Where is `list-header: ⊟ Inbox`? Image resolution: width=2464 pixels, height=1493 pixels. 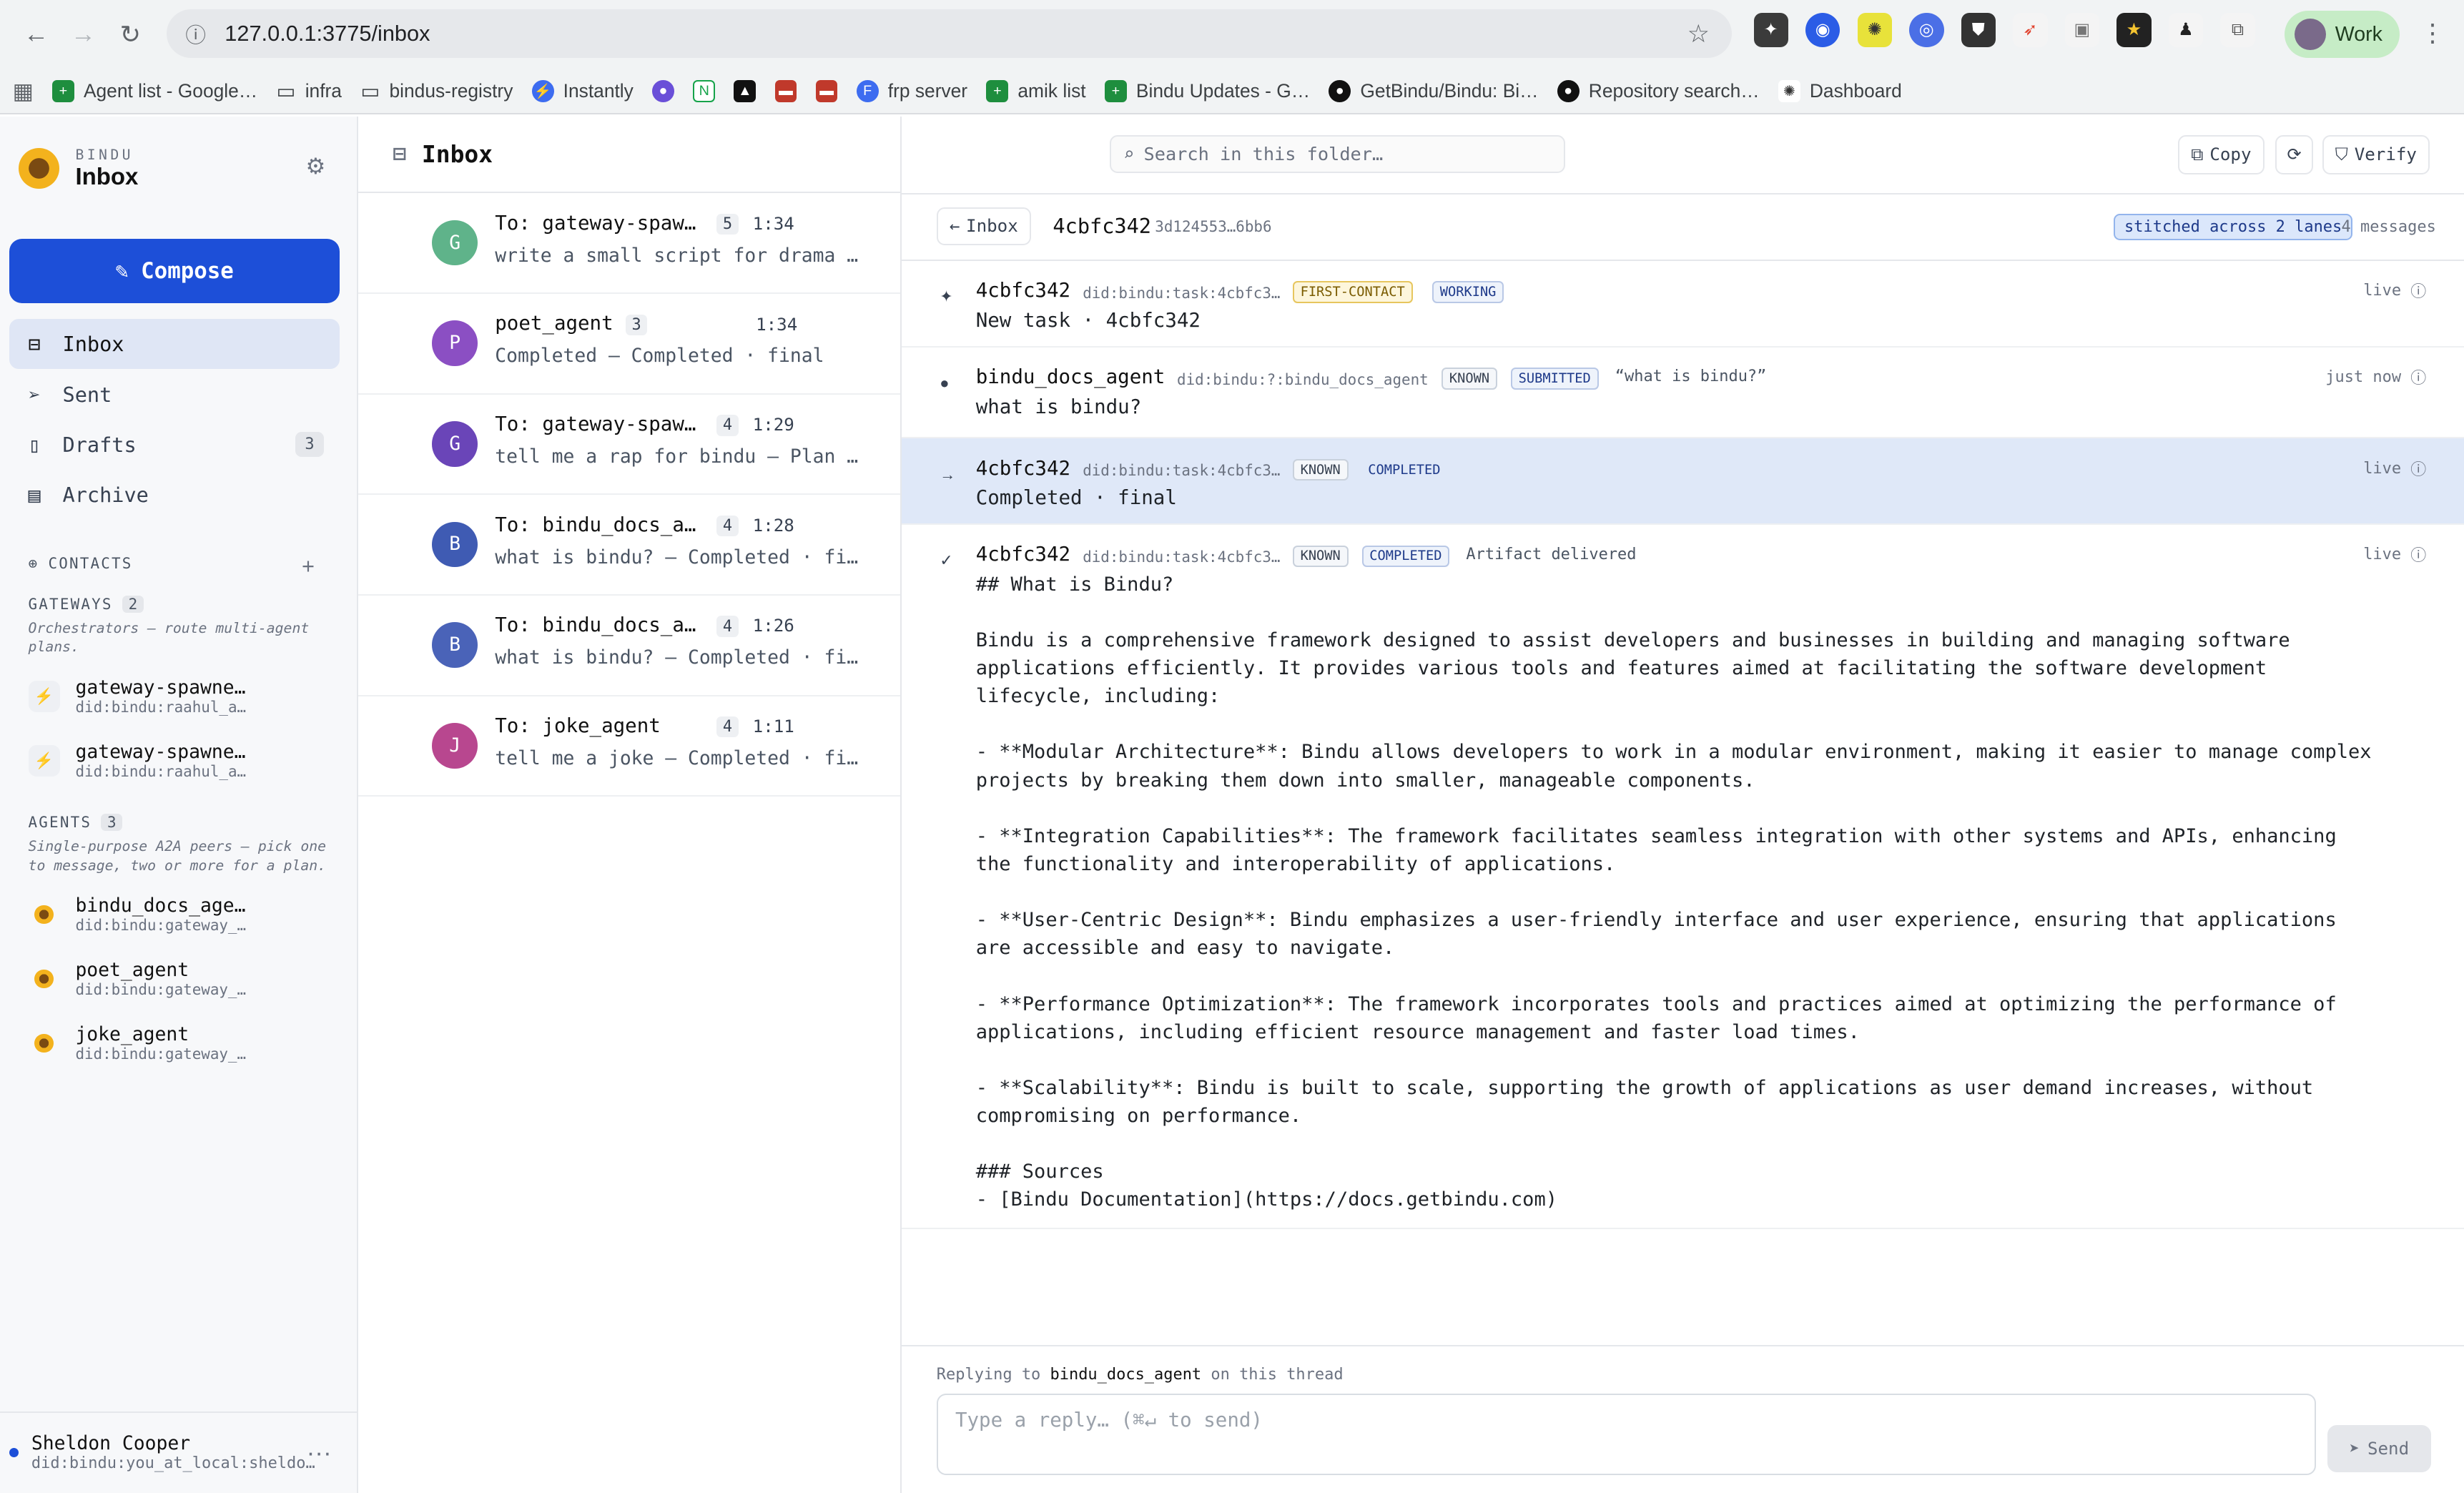 list-header: ⊟ Inbox is located at coordinates (629, 155).